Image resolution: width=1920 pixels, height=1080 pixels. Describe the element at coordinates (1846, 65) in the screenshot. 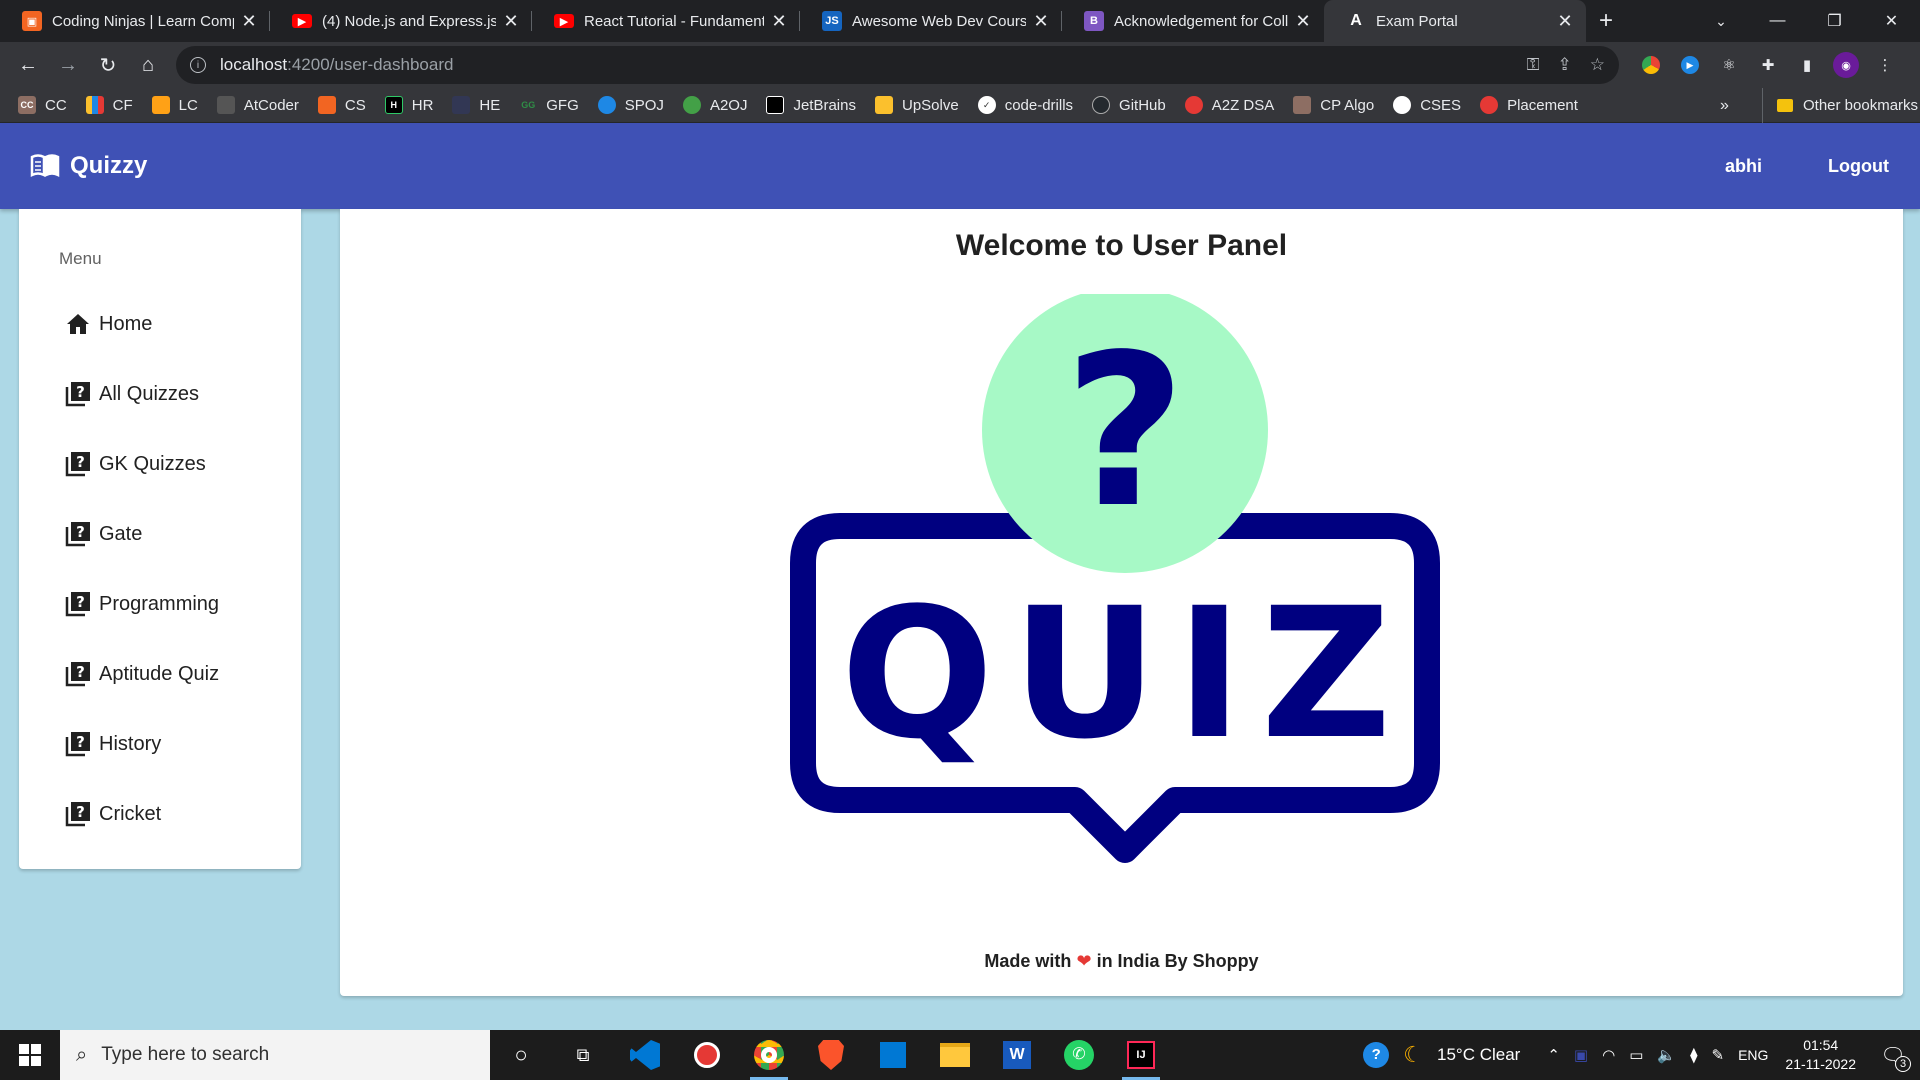

I see `profile-avatar: ◉` at that location.